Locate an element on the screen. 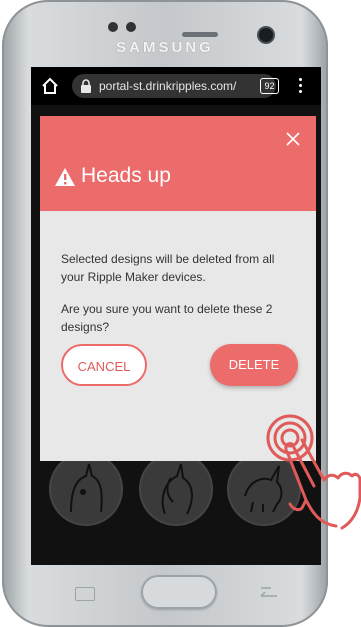 The width and height of the screenshot is (361, 627). lock-icon is located at coordinates (86, 86).